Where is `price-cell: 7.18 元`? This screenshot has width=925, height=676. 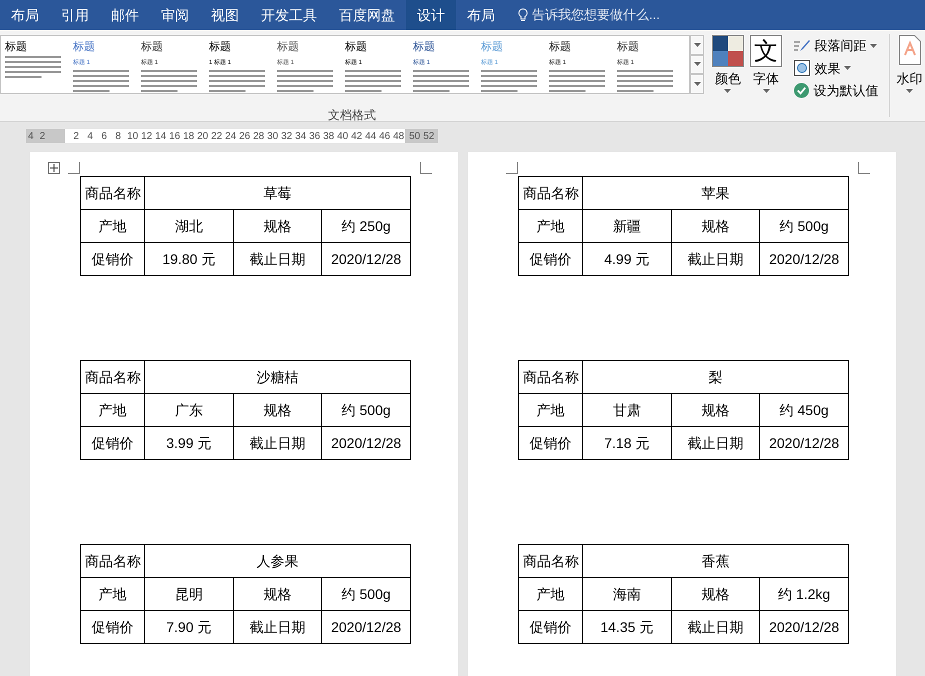
price-cell: 7.18 元 is located at coordinates (627, 443).